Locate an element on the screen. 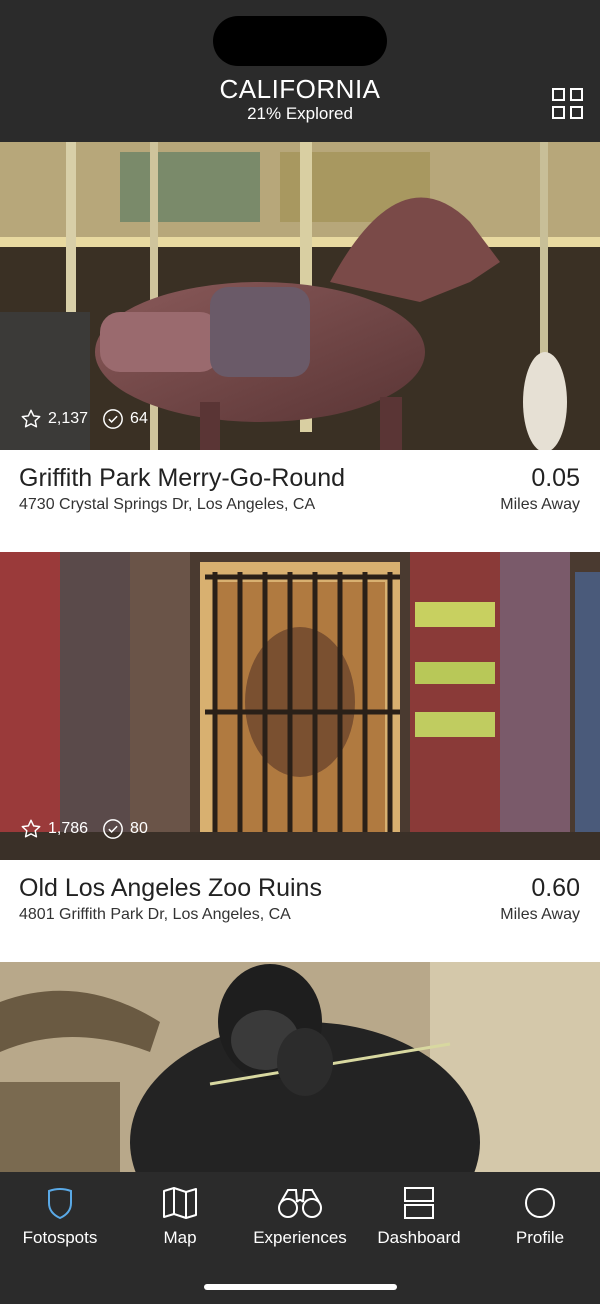 The image size is (600, 1304). spot-address: 4801 Griffith Park Dr, Los Angeles, CA is located at coordinates (155, 914).